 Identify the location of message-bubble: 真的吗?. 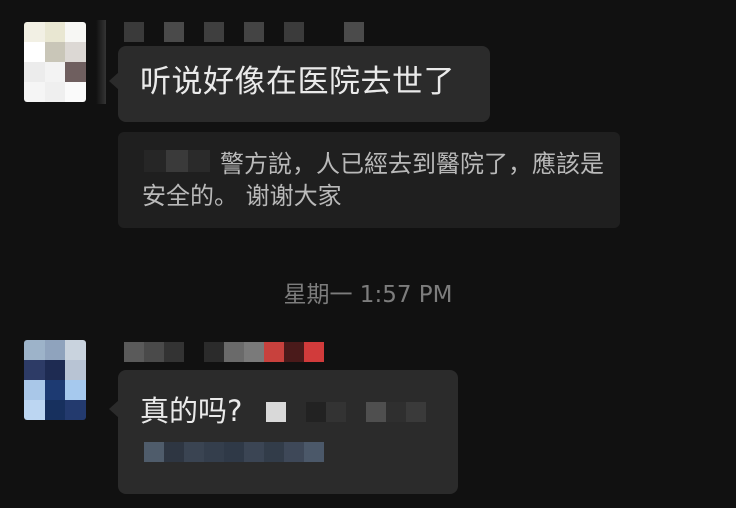
(283, 432).